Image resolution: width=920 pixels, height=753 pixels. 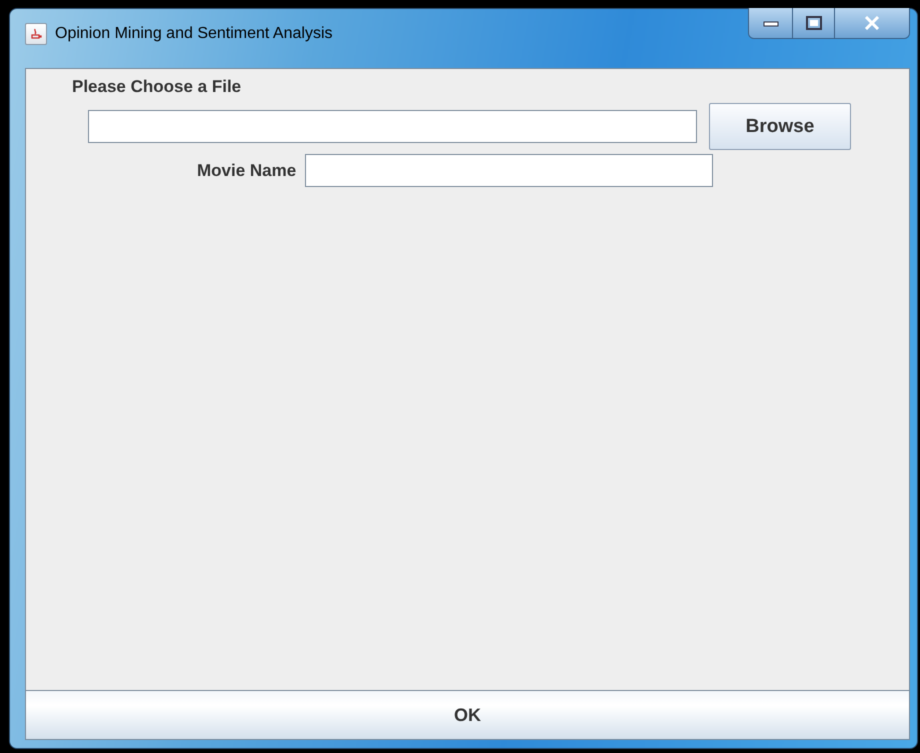 I want to click on file-label: Please Choose a File, so click(x=157, y=87).